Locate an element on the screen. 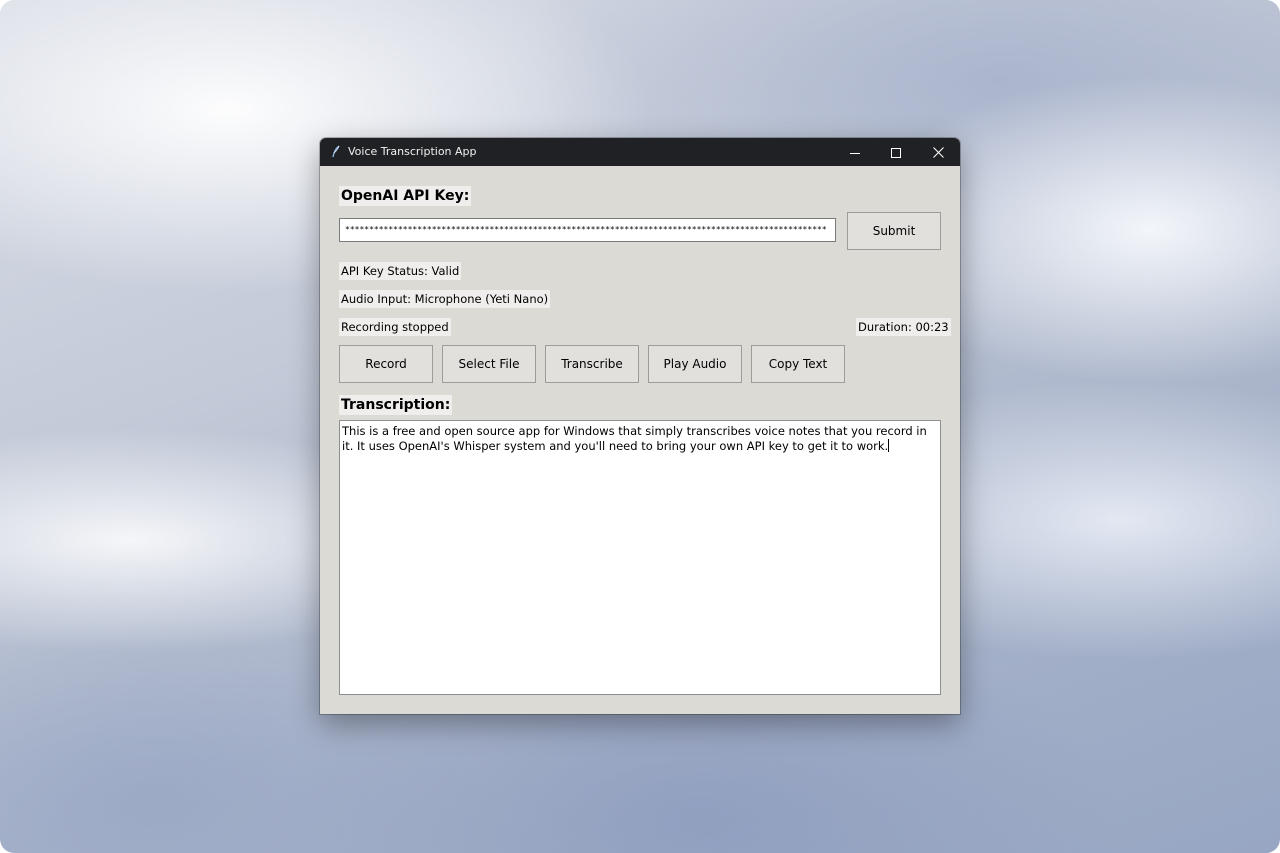 The height and width of the screenshot is (853, 1280). feather-icon is located at coordinates (336, 151).